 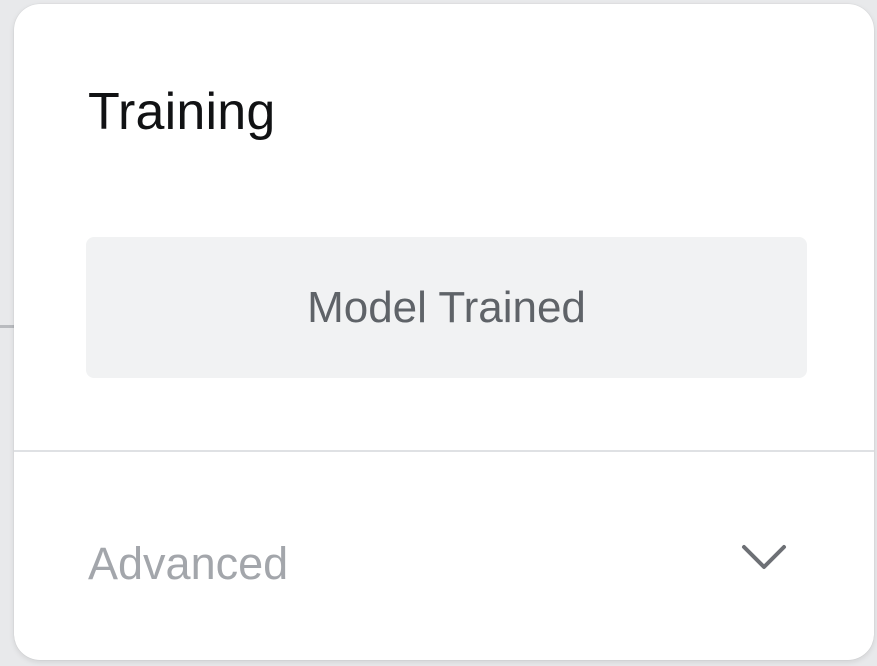 I want to click on card-title: Training, so click(x=182, y=112).